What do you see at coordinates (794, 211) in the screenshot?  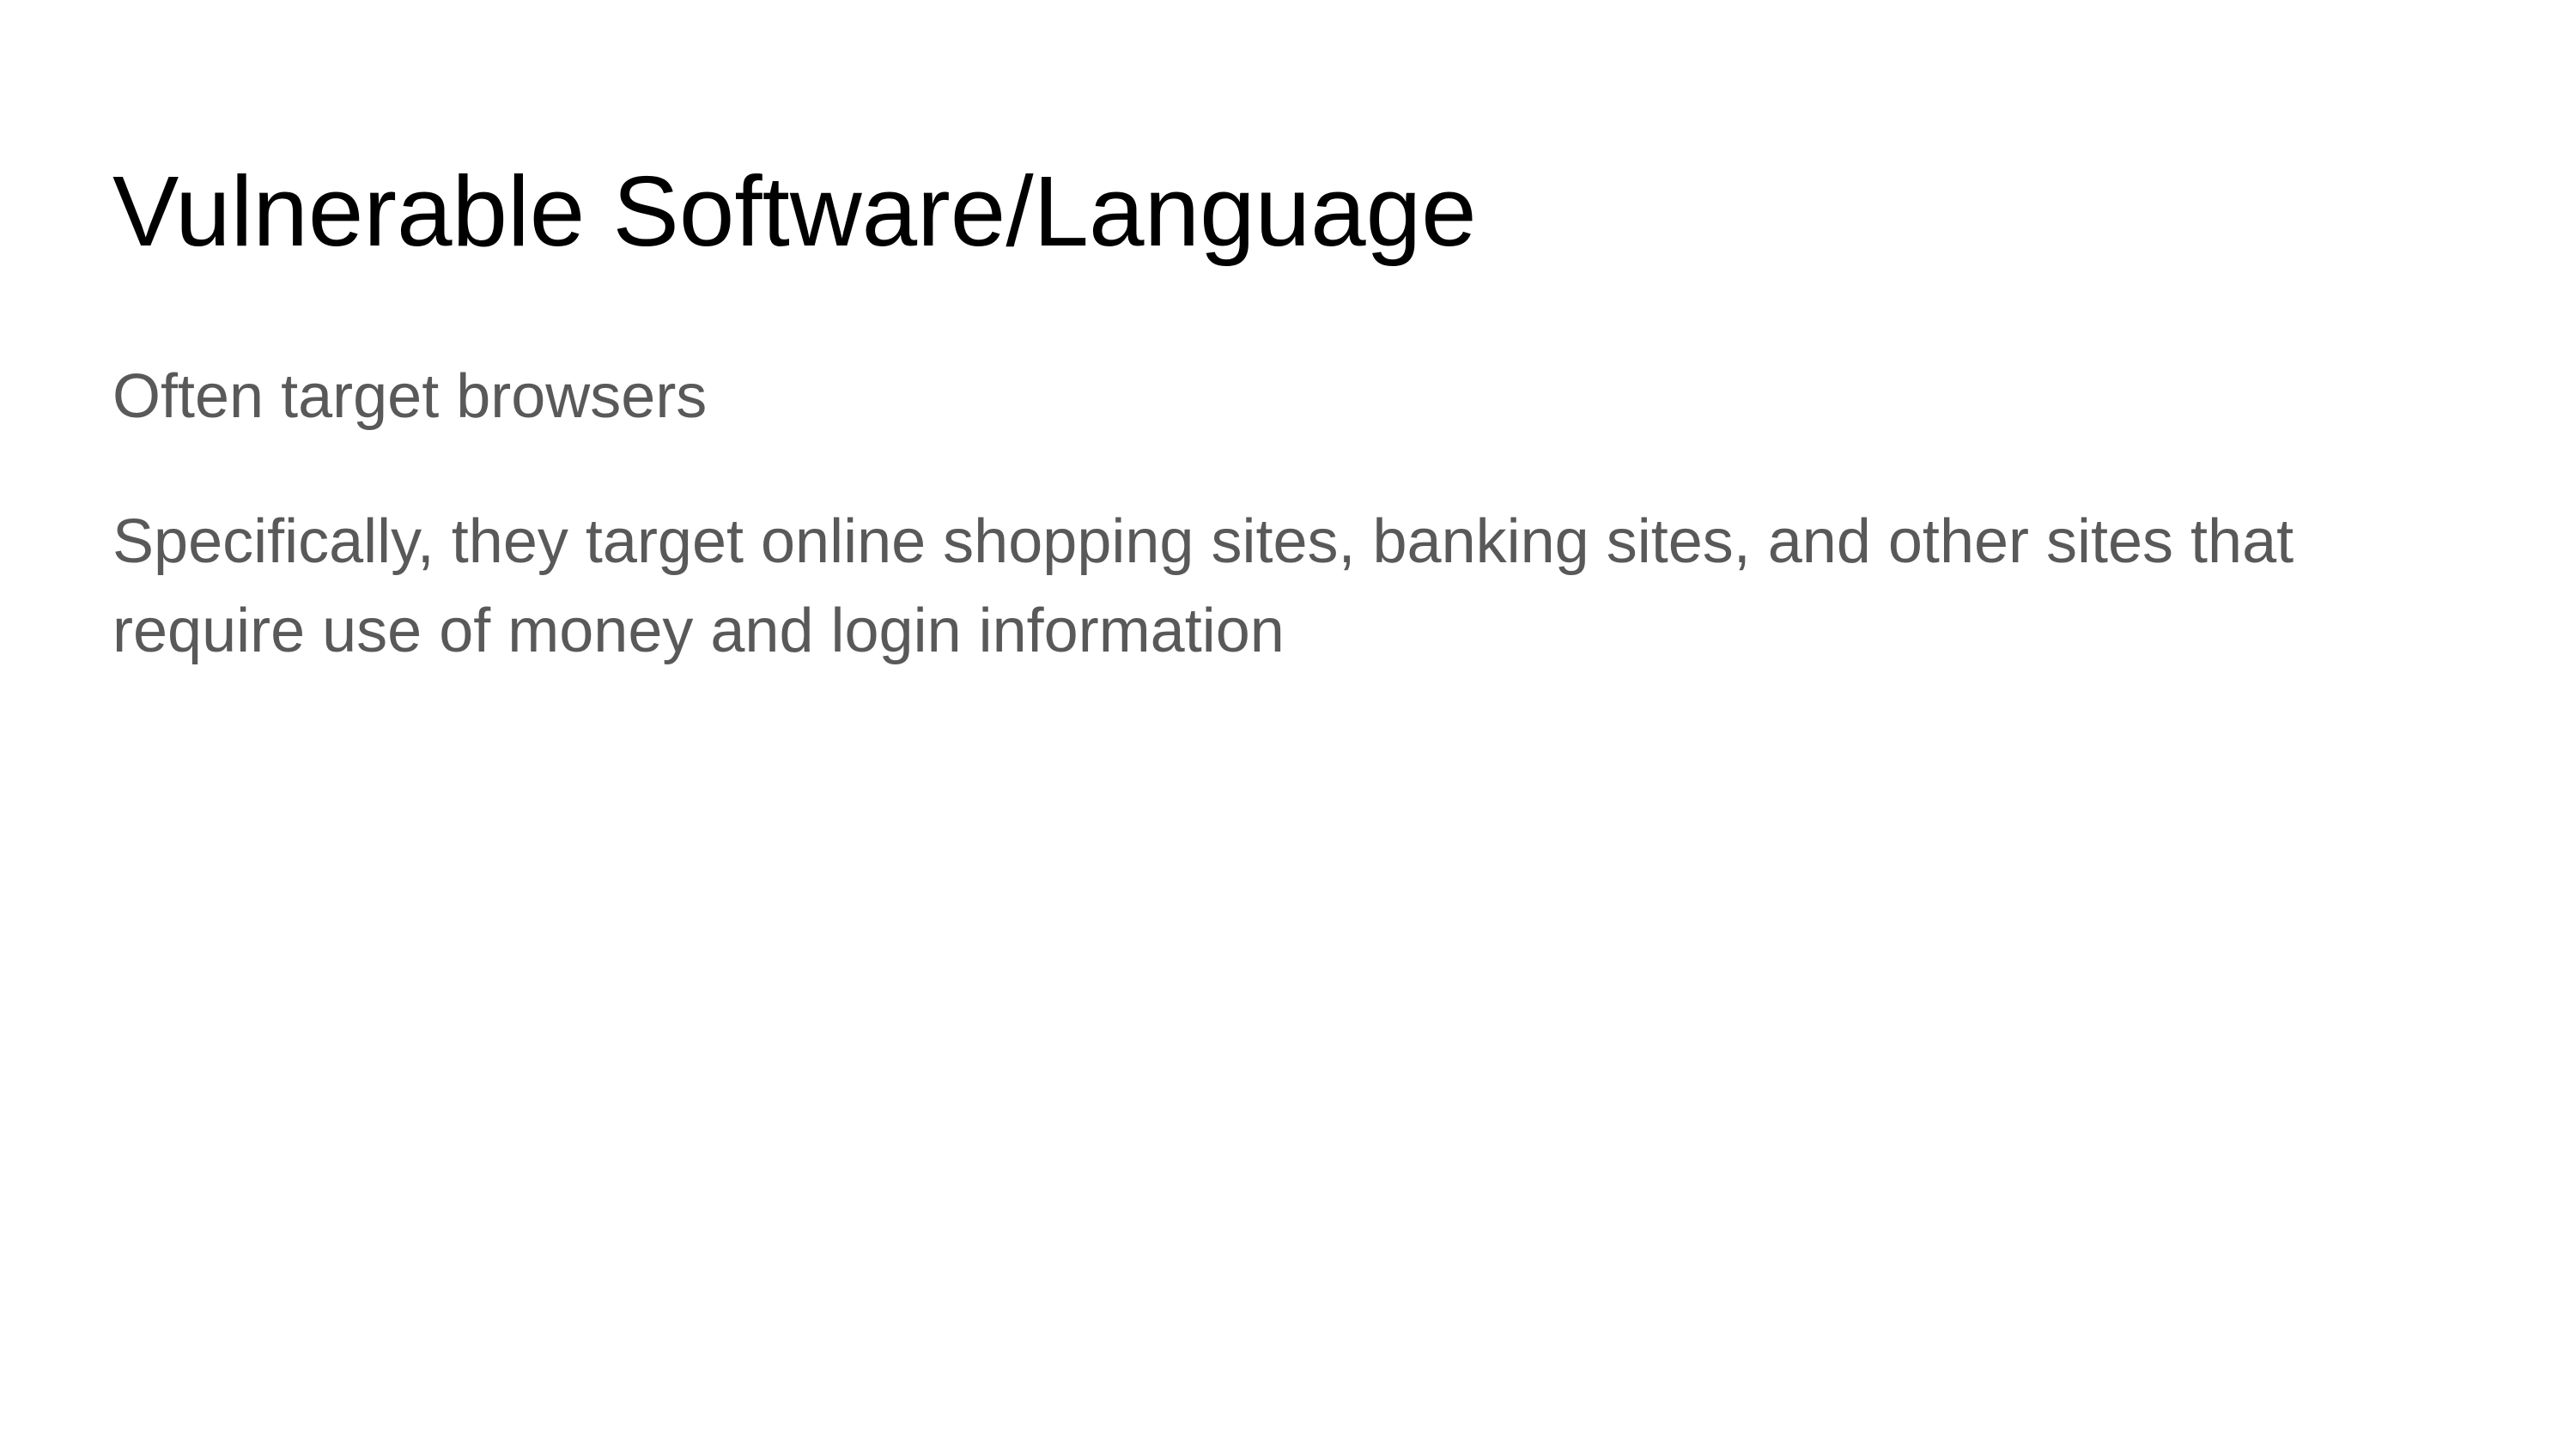 I see `slide-title: Vulnerable Software/Language` at bounding box center [794, 211].